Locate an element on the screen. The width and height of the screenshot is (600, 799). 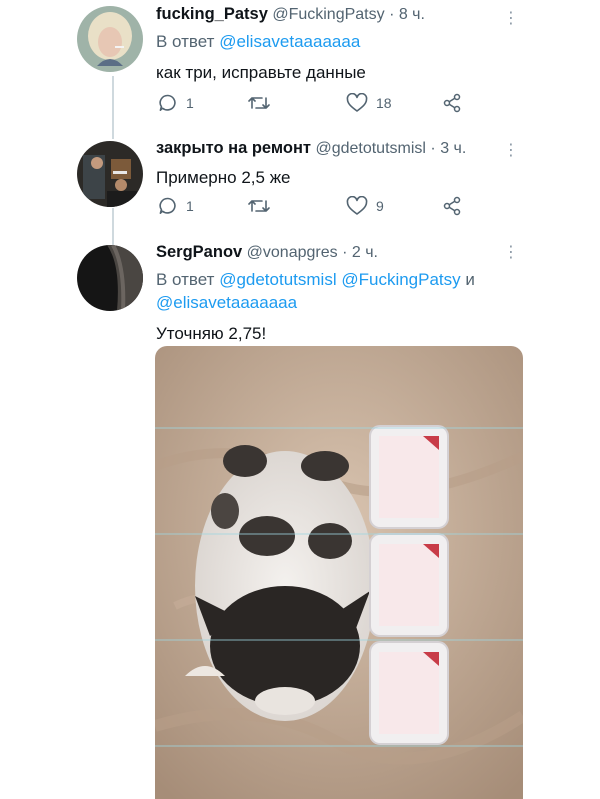
author-name: SergPanov is located at coordinates (199, 252).